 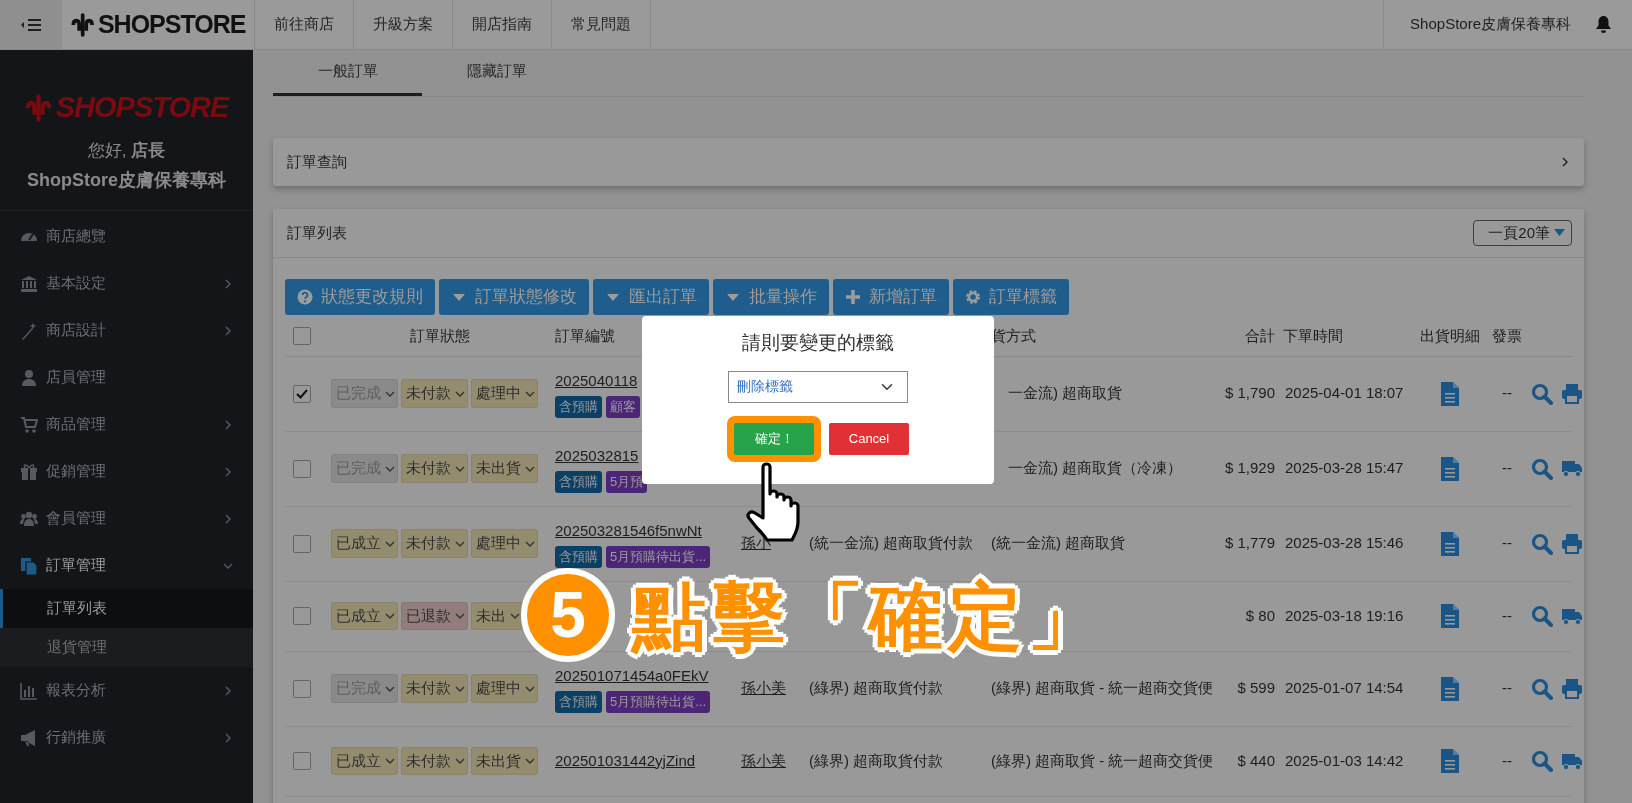 What do you see at coordinates (1603, 24) in the screenshot?
I see `bell-icon` at bounding box center [1603, 24].